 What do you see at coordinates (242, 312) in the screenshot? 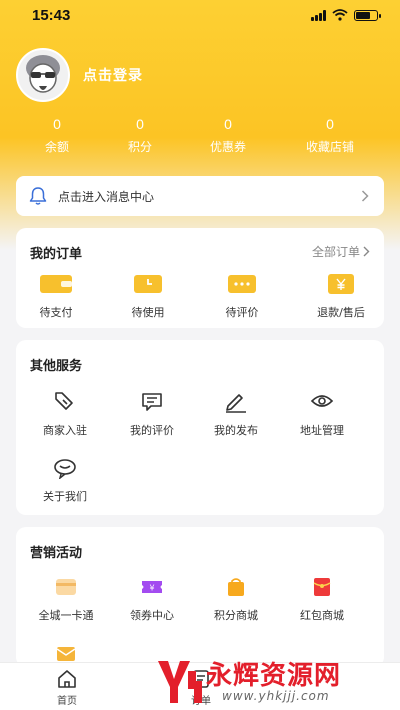
I see `order-item-label: 待评价` at bounding box center [242, 312].